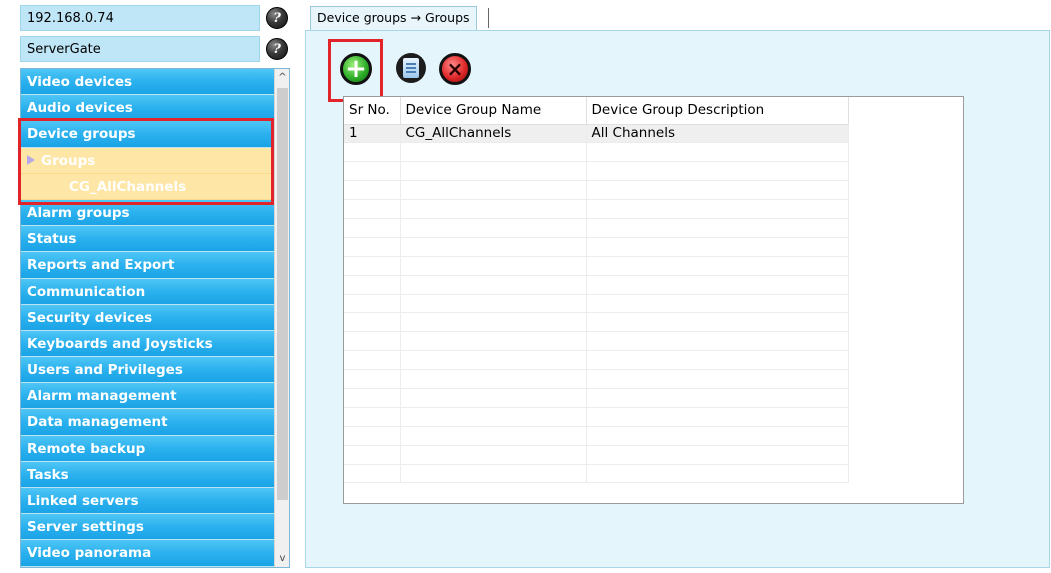 This screenshot has width=1051, height=573. Describe the element at coordinates (282, 294) in the screenshot. I see `scroll-thumb` at that location.